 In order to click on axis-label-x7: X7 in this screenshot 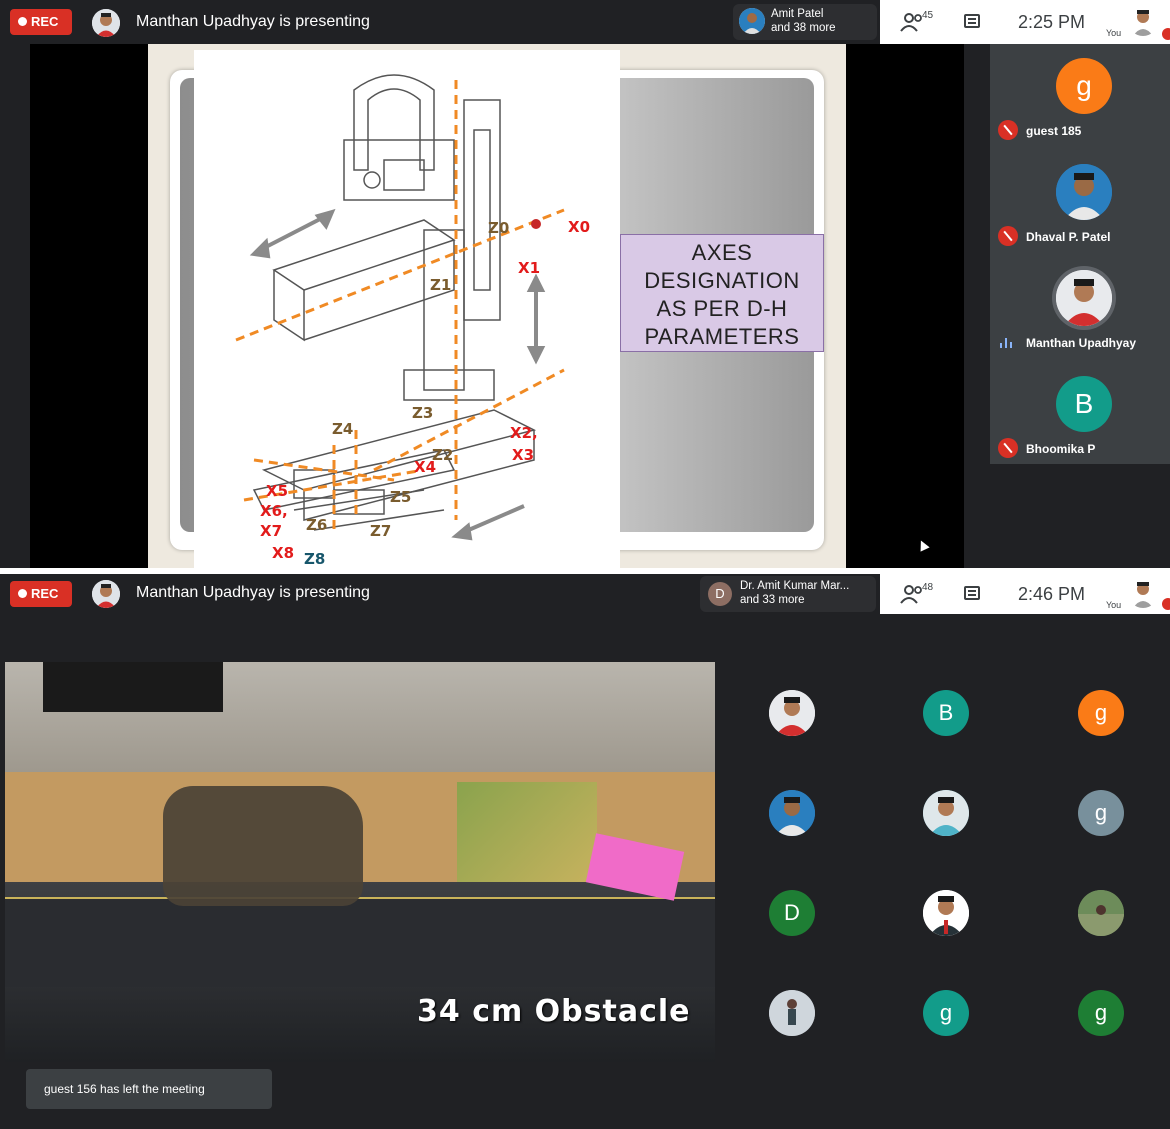, I will do `click(271, 531)`.